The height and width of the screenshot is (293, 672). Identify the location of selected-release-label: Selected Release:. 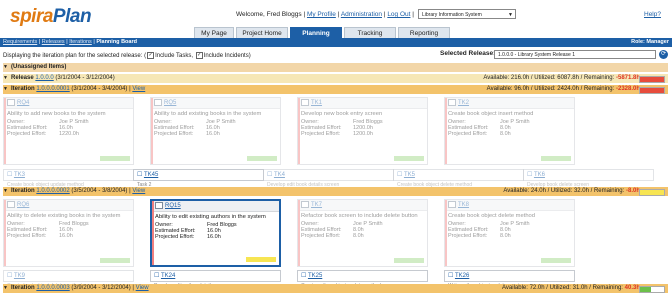
(468, 53).